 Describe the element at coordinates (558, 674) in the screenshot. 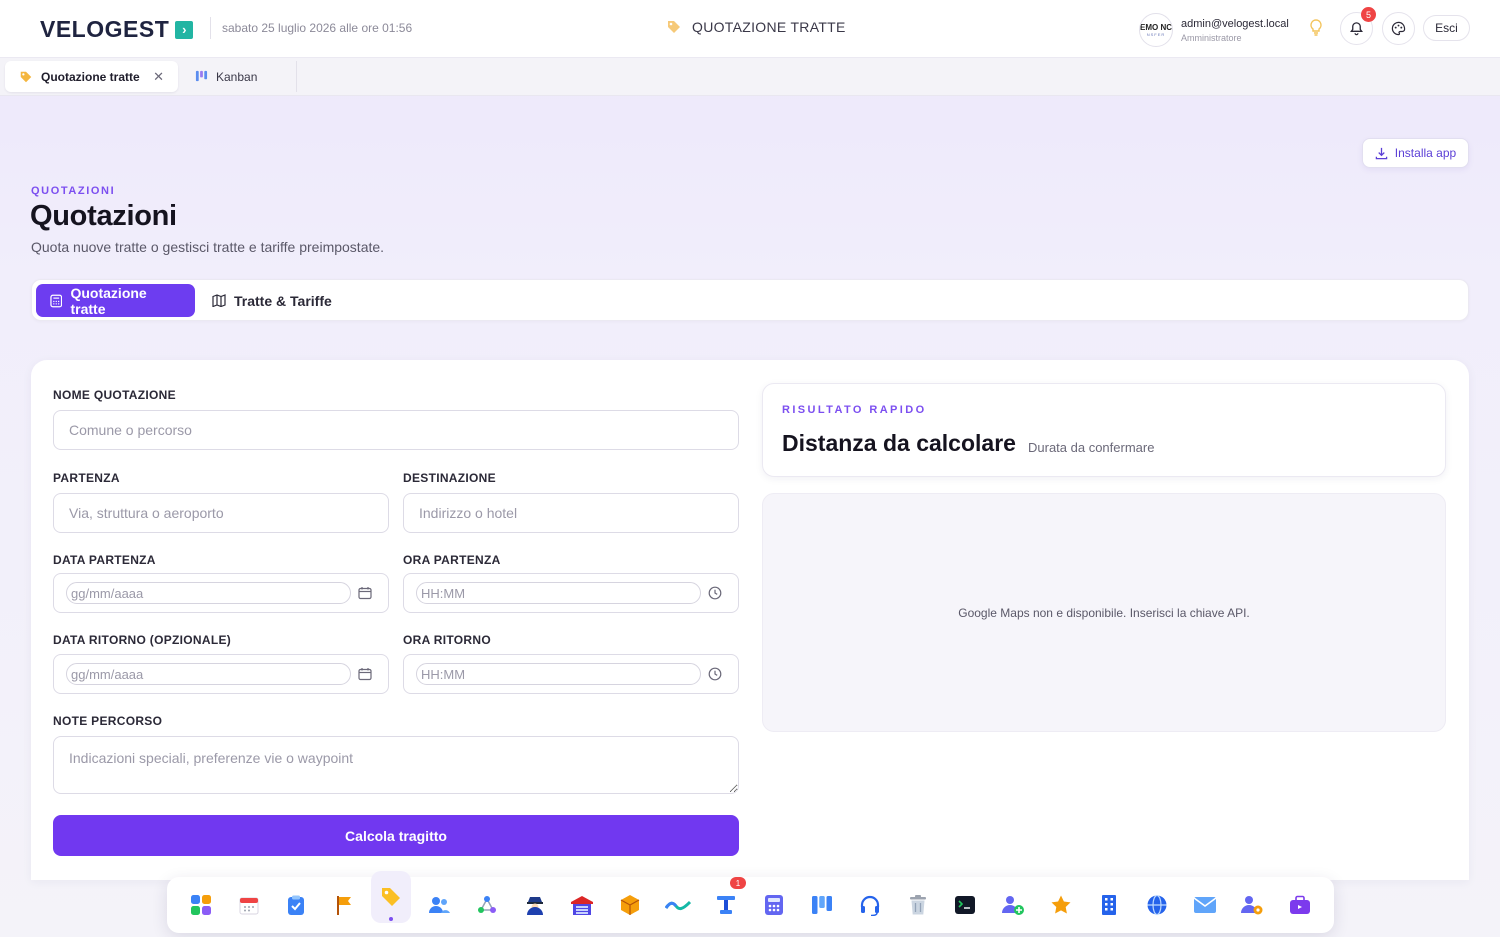

I see `return-time-input` at that location.